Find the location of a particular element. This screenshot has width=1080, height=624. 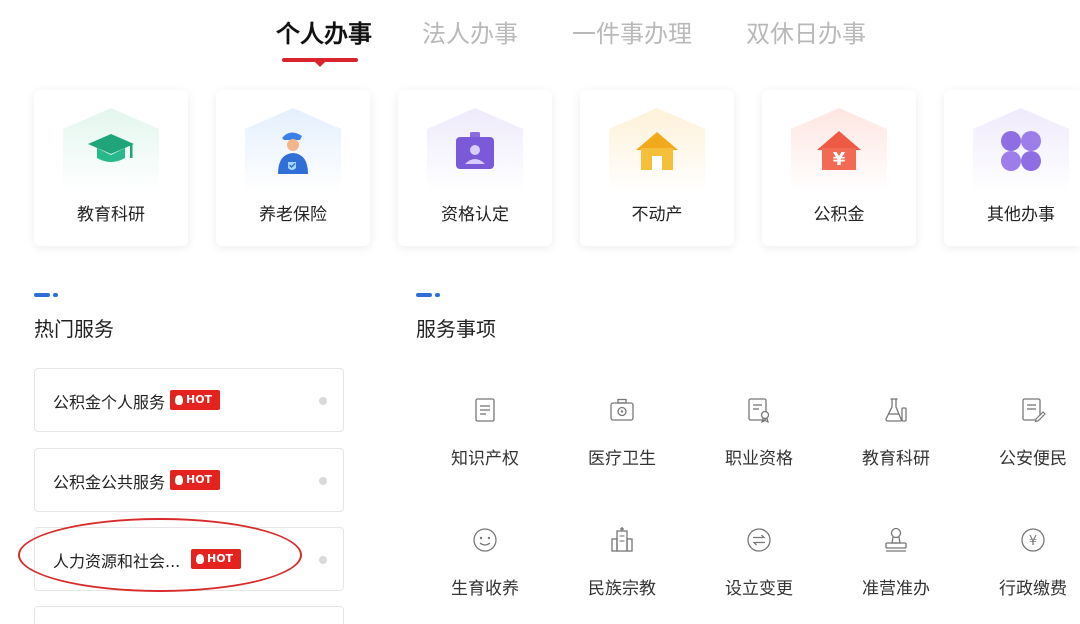

tab-personal: 个人办事 is located at coordinates (324, 31).